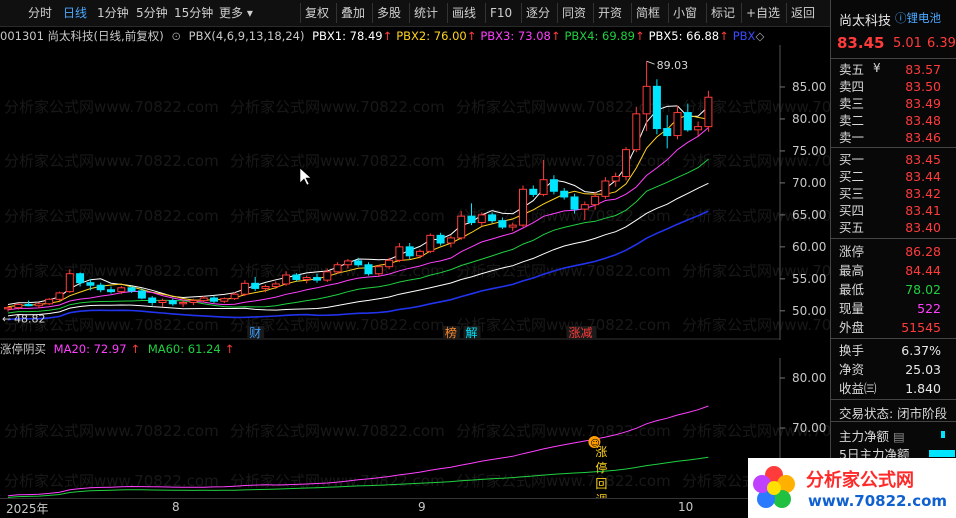 The width and height of the screenshot is (956, 518). I want to click on mark-button: 标记, so click(723, 13).